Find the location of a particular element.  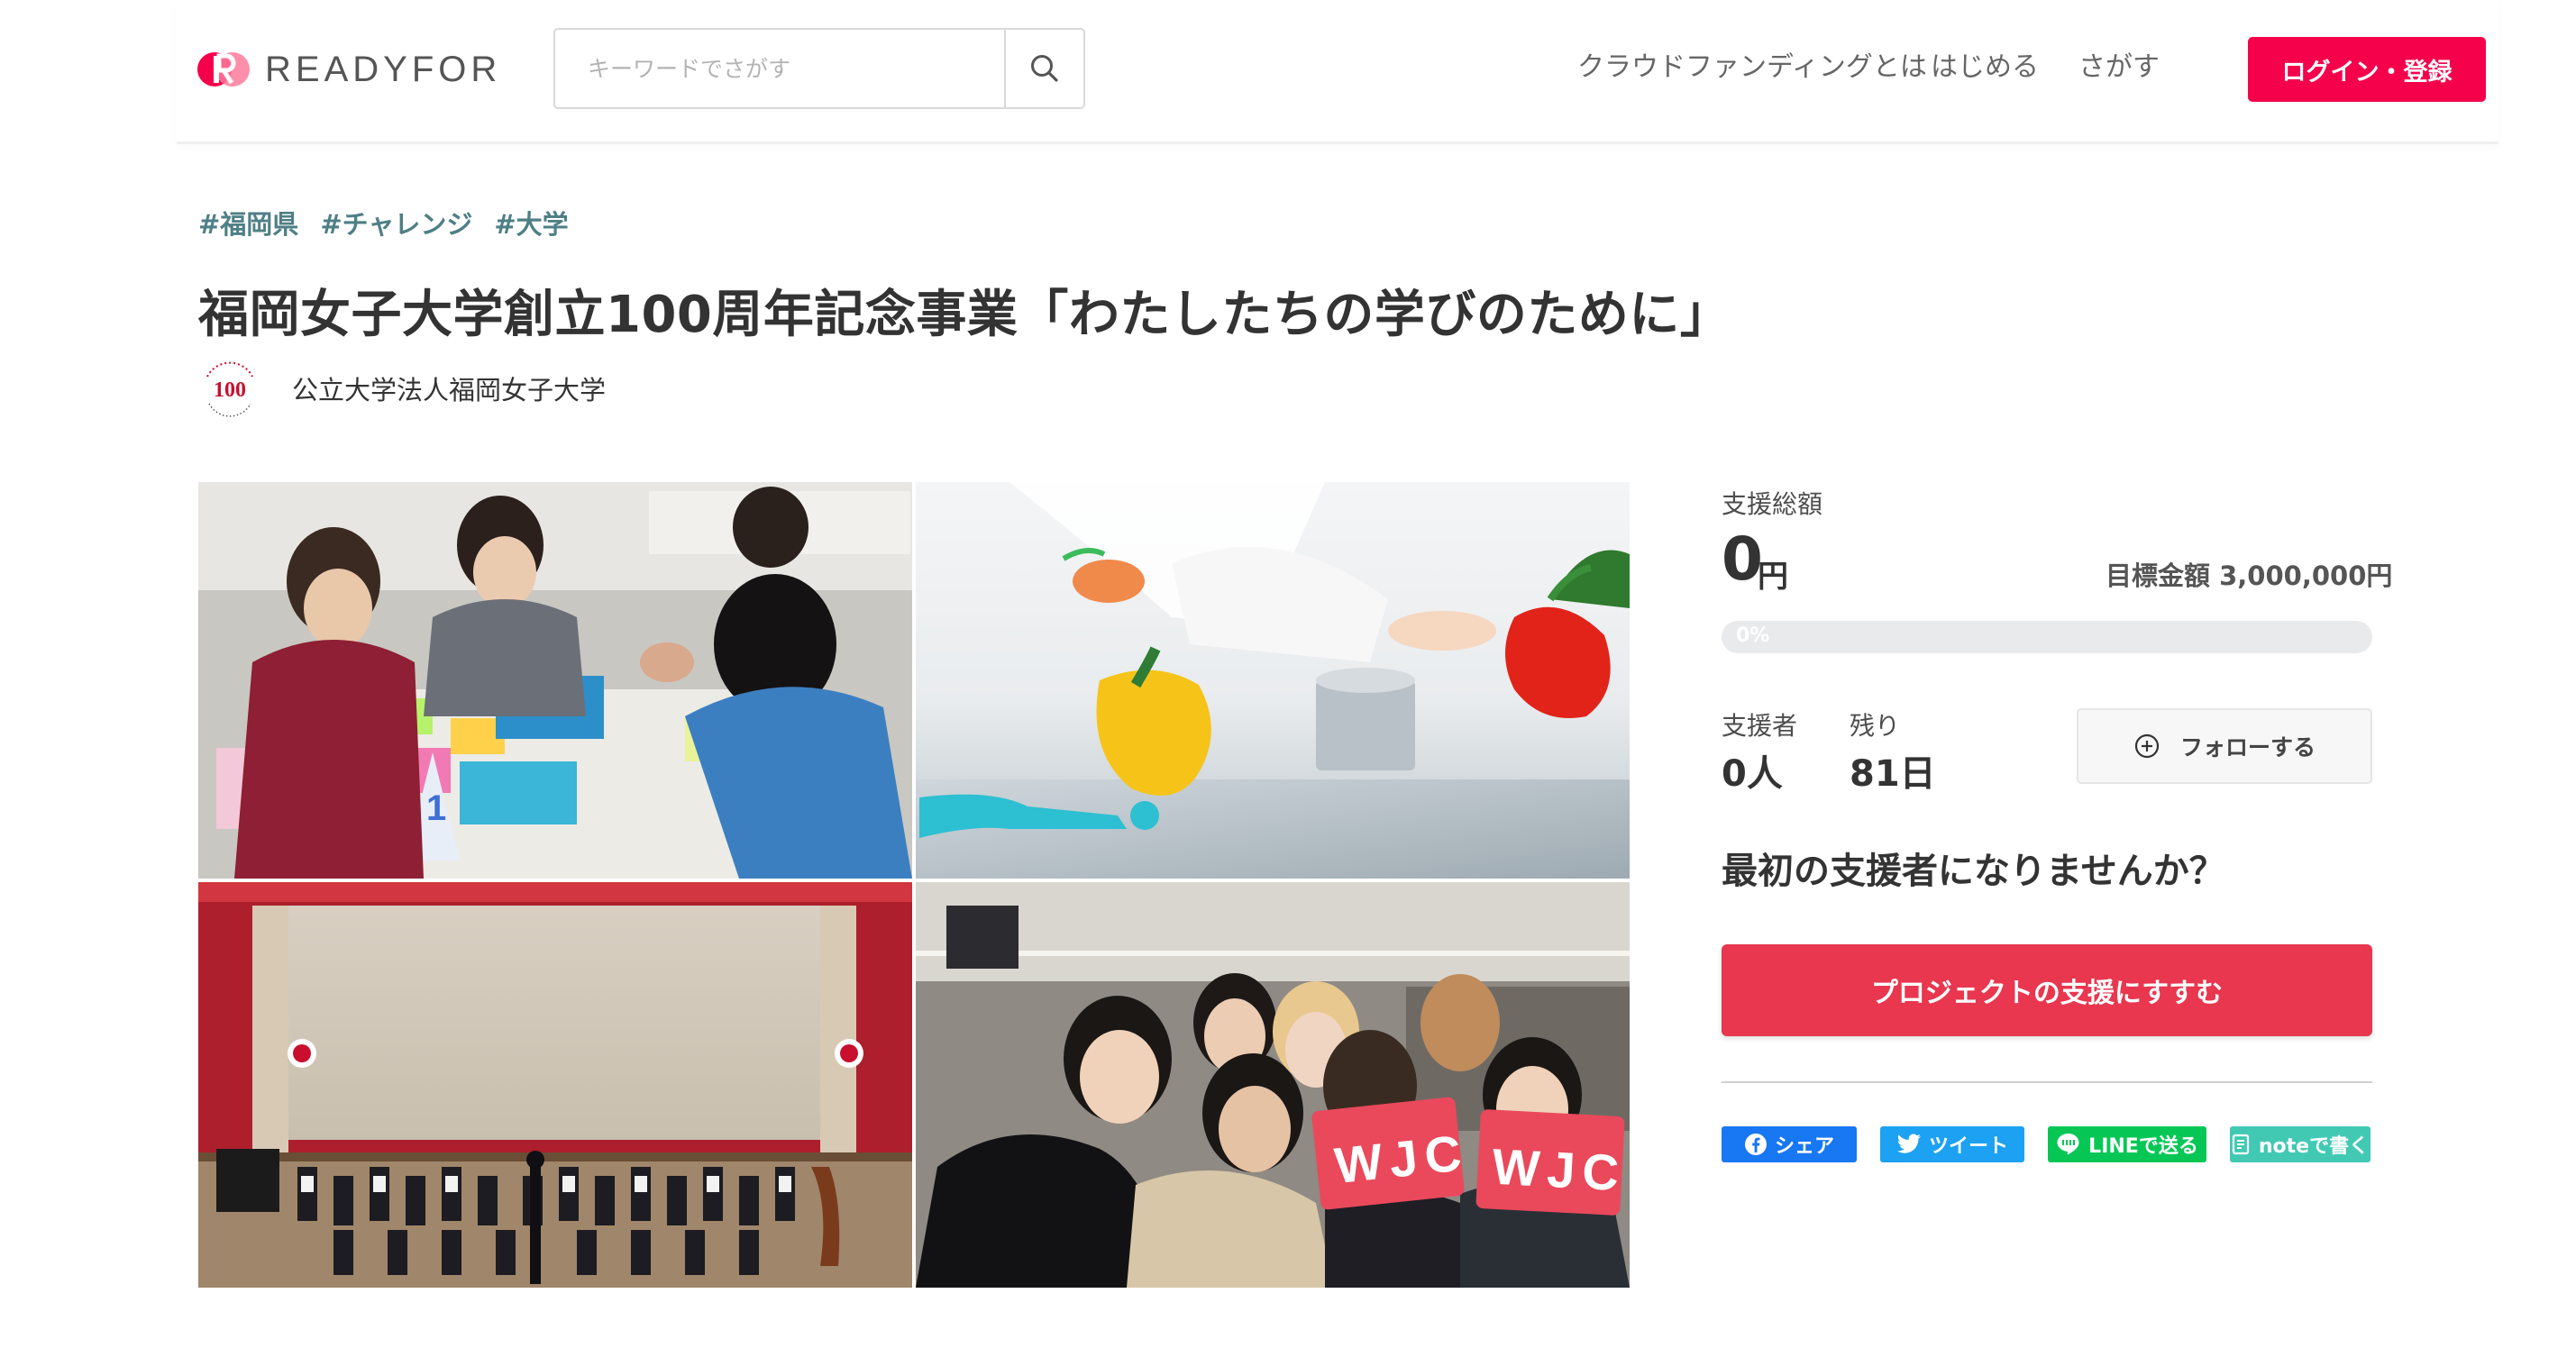

line-icon is located at coordinates (2068, 1144).